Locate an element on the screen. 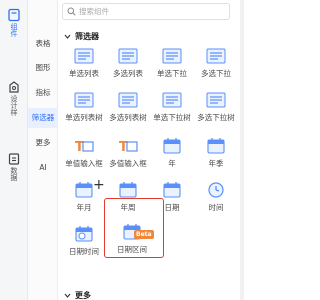 The width and height of the screenshot is (320, 300). time-icon is located at coordinates (216, 190).